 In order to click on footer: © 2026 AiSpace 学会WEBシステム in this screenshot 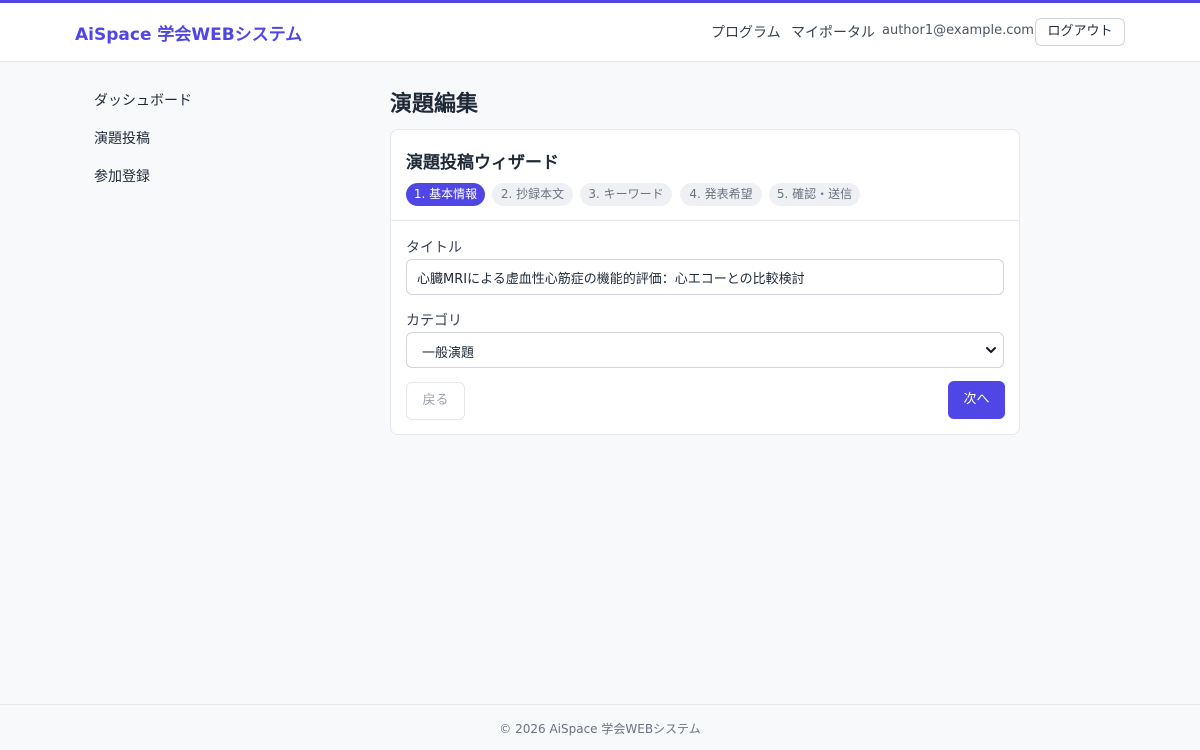, I will do `click(600, 727)`.